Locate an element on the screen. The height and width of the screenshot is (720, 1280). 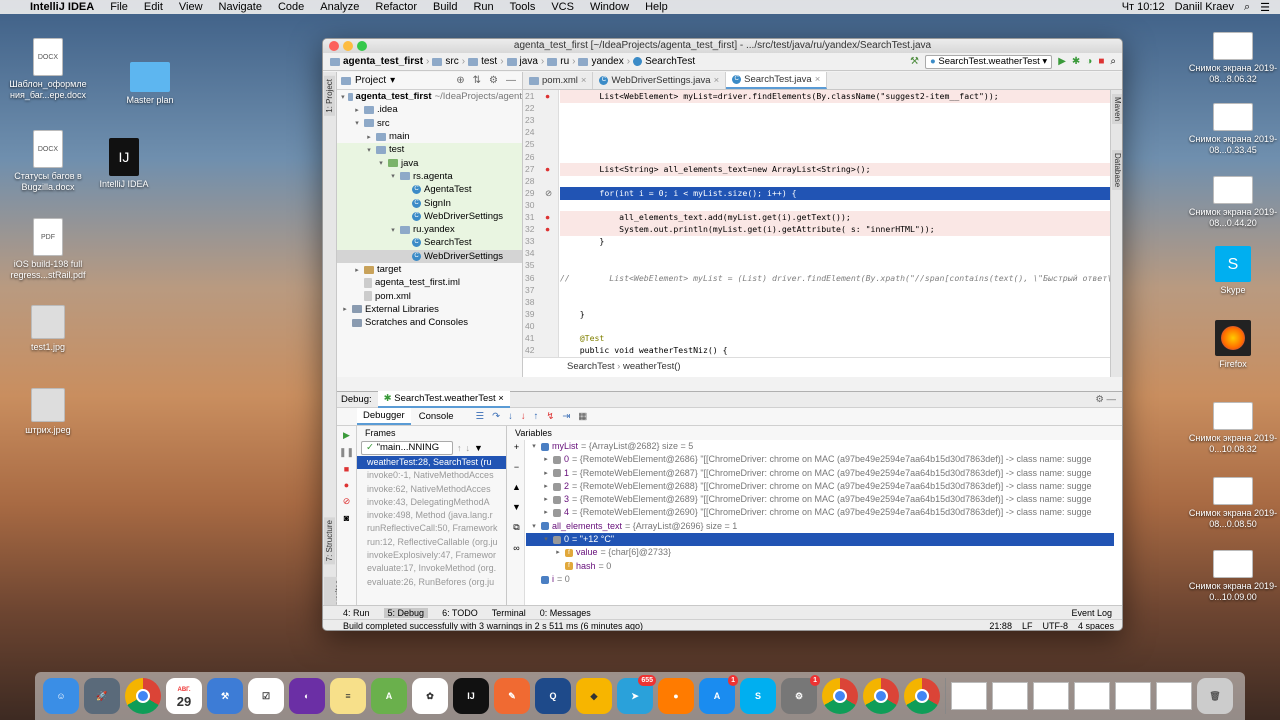
tool-button-debug: 5: Debug is located at coordinates (406, 612).